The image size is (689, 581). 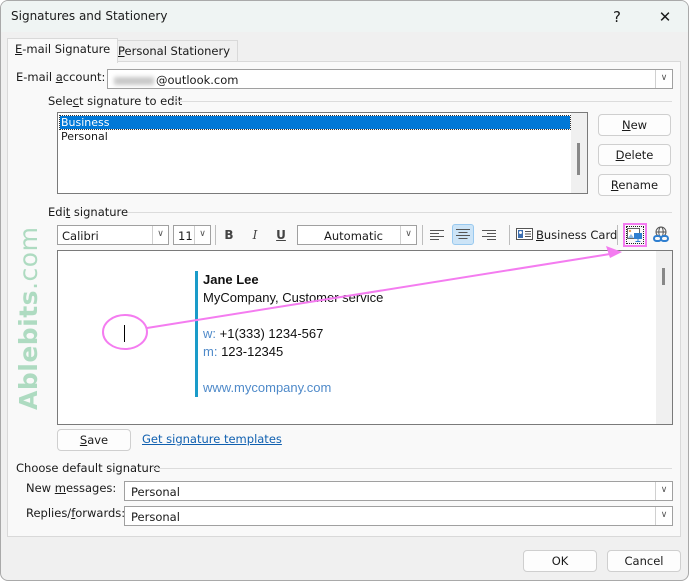 What do you see at coordinates (177, 51) in the screenshot?
I see `tab-label: ersonal Stationery` at bounding box center [177, 51].